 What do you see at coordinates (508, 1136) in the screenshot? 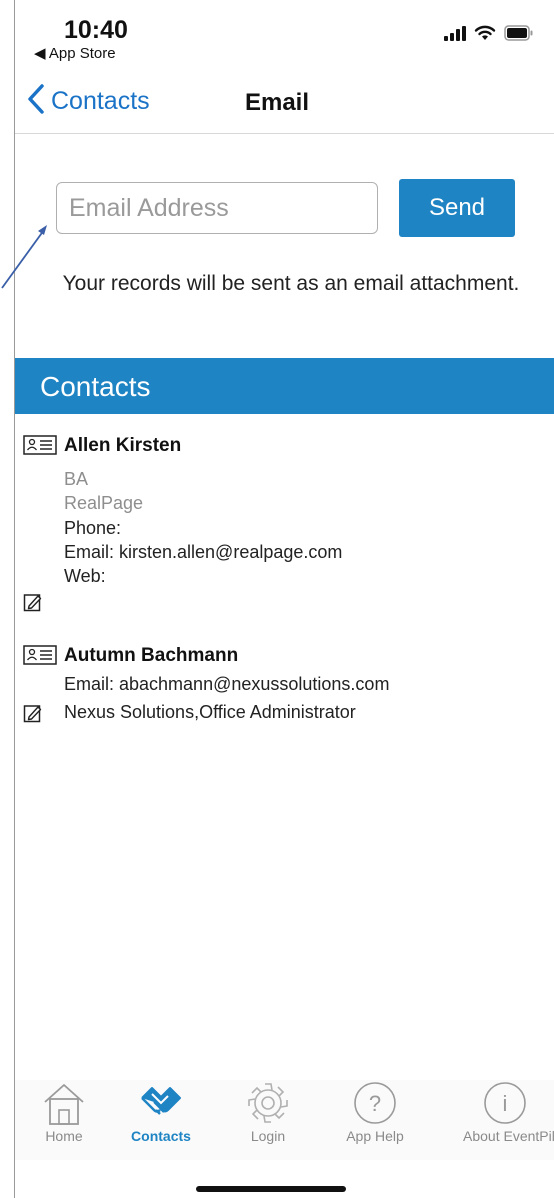
I see `tab-about-label: About EventPilot` at bounding box center [508, 1136].